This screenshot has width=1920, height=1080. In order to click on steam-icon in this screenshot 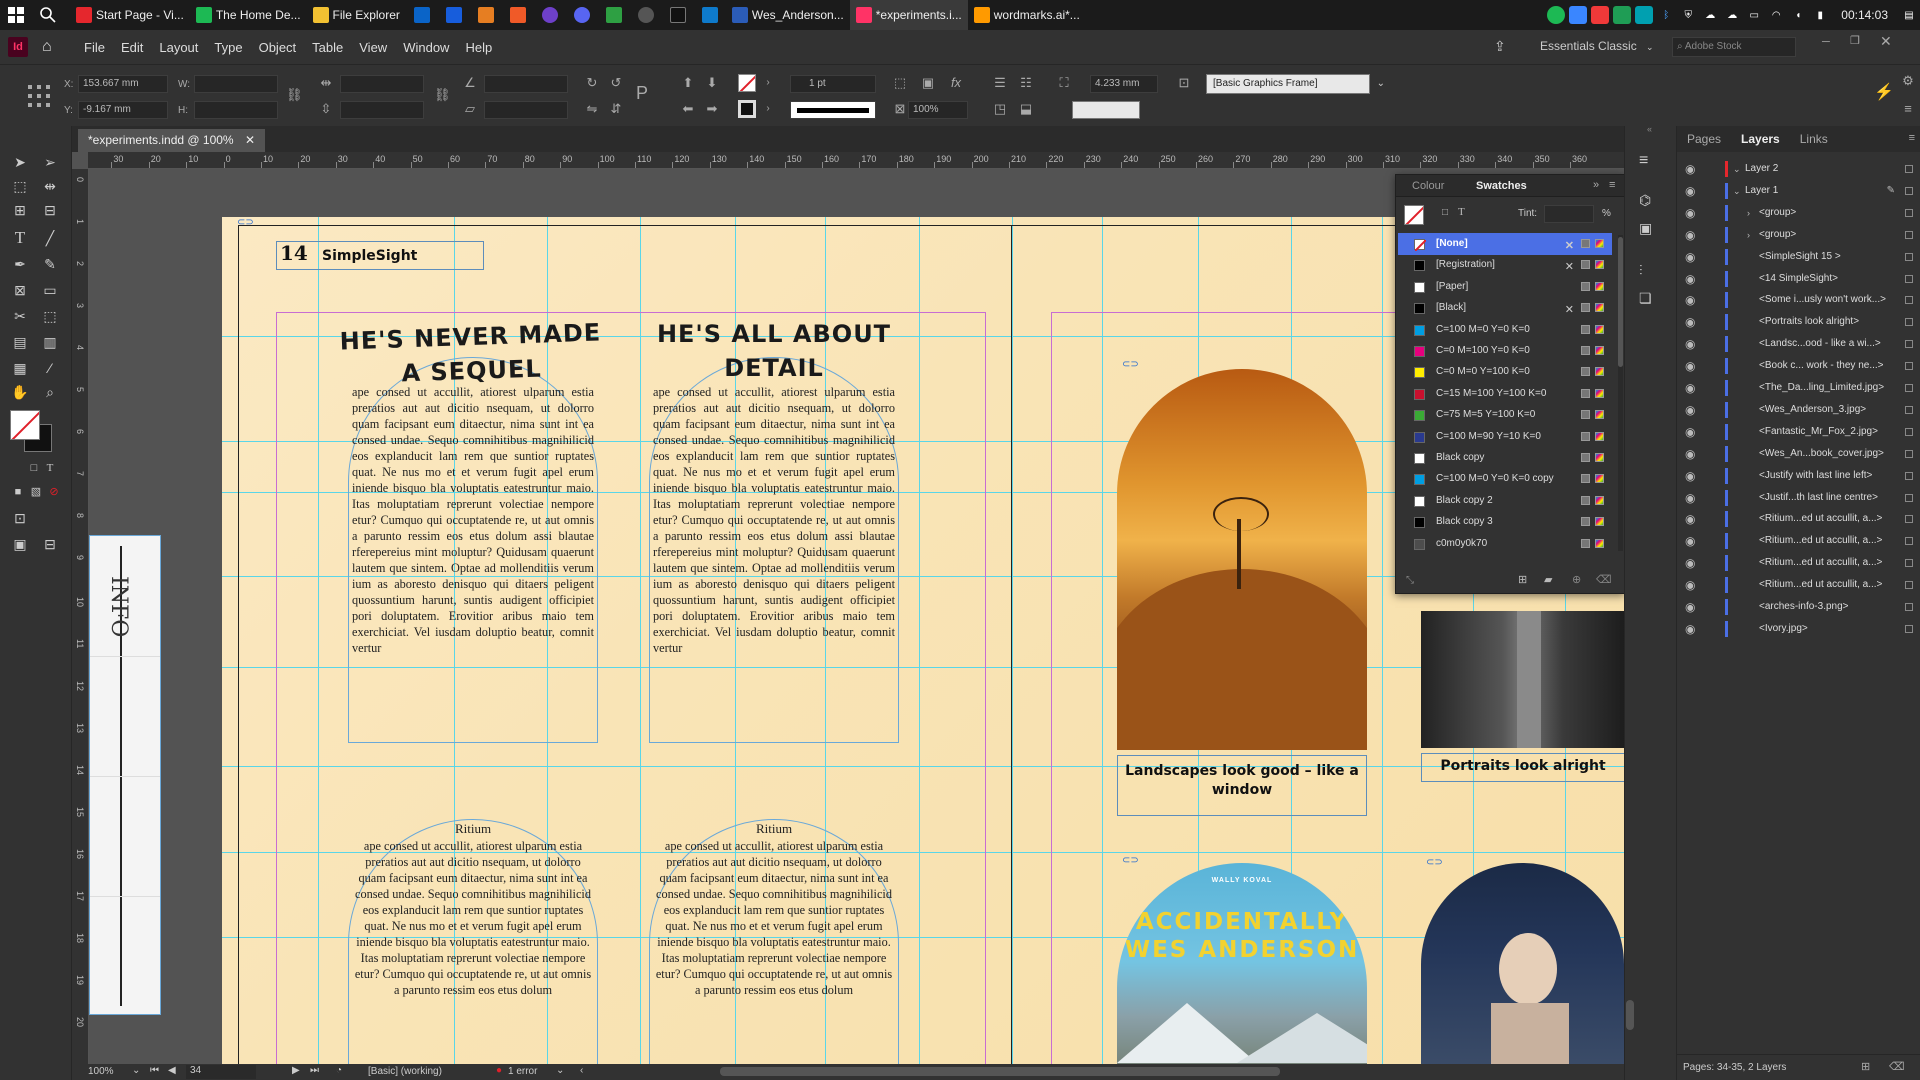, I will do `click(646, 15)`.